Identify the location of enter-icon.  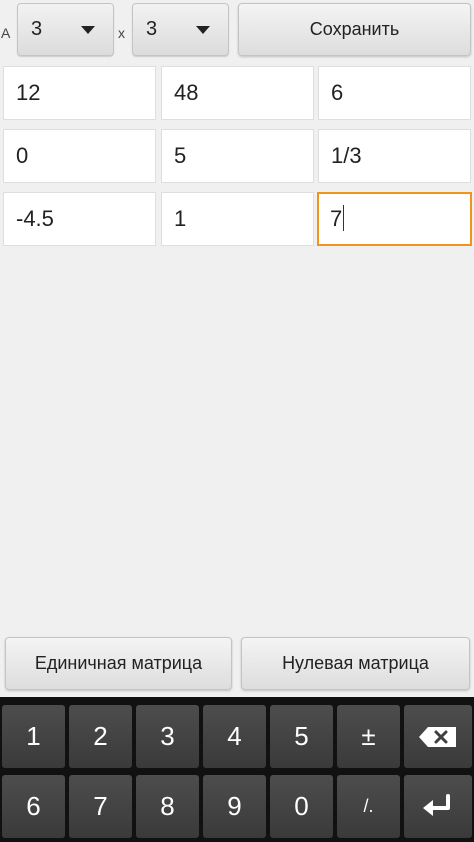
(436, 804).